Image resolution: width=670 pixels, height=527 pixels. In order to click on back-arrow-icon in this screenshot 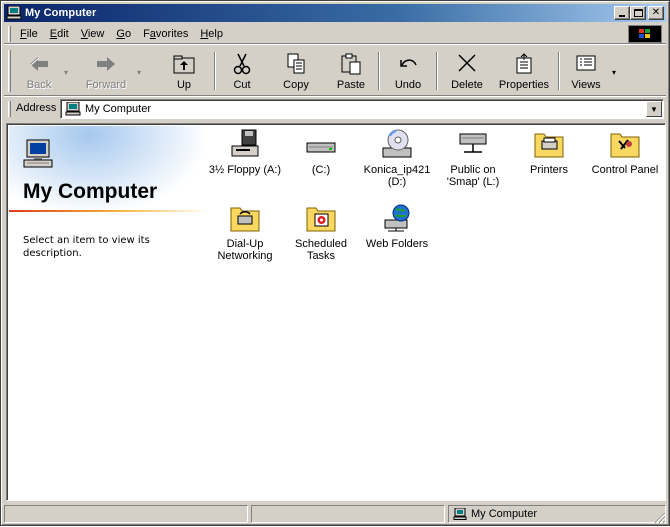, I will do `click(39, 64)`.